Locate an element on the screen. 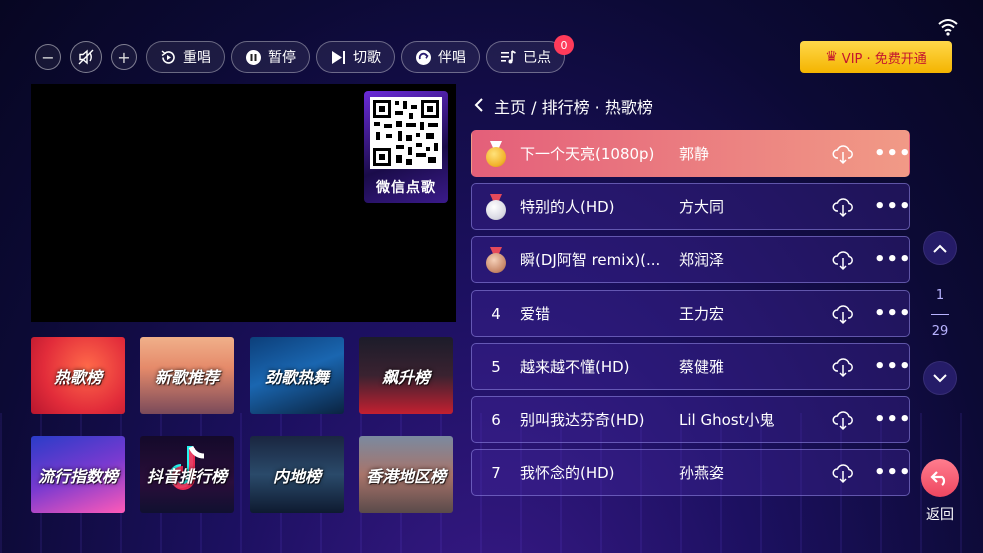  toolbar: − + 重唱 暂停 切歌 伴唱 已点 0 is located at coordinates (304, 54).